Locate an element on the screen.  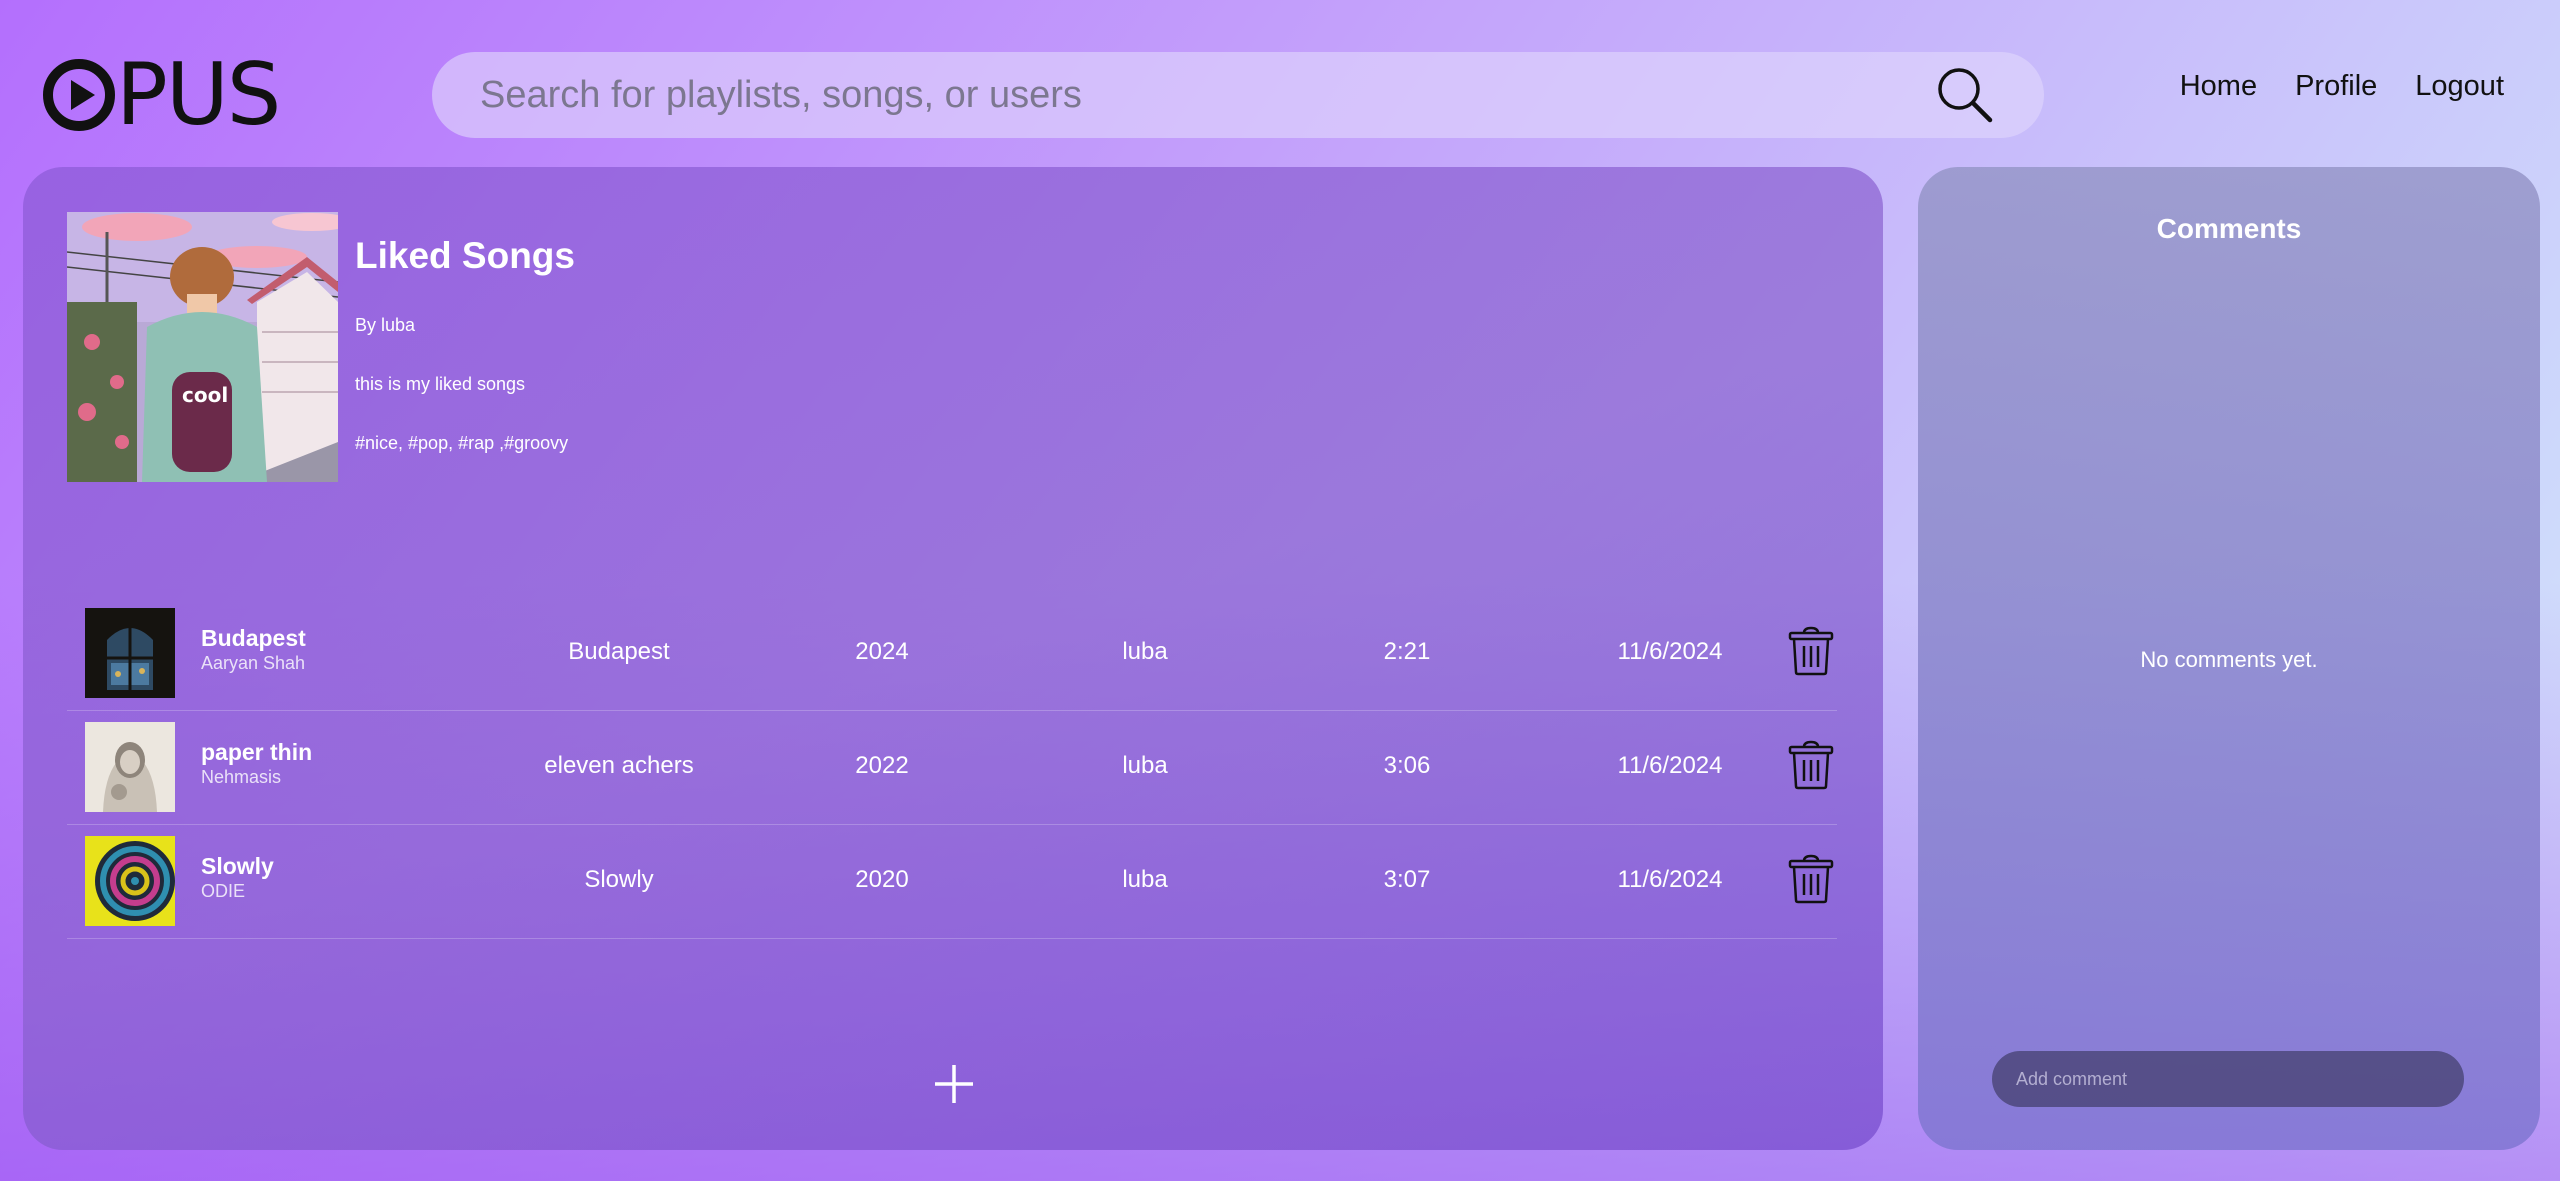
plus-icon is located at coordinates (954, 1084).